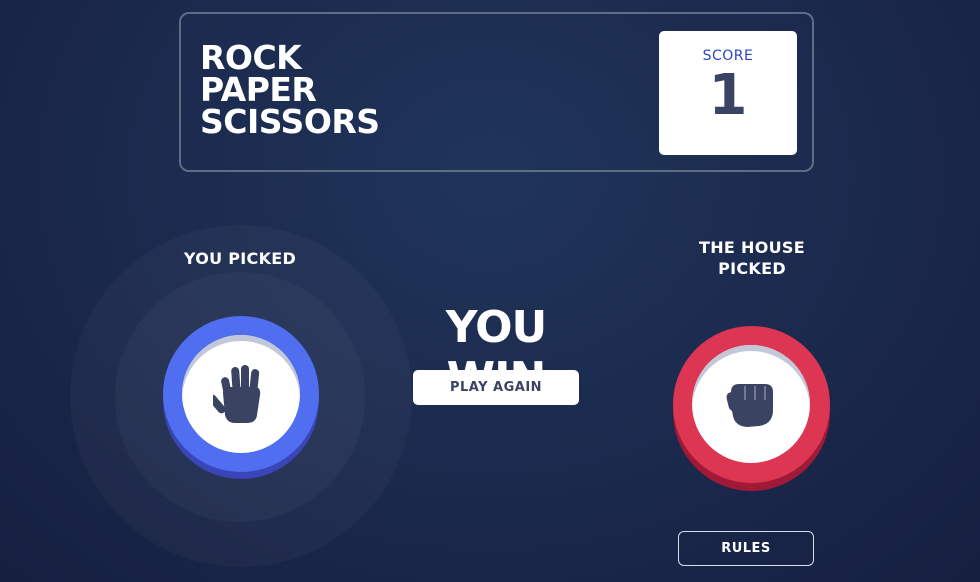 The height and width of the screenshot is (582, 980). I want to click on game-title: ROCK PAPER SCISSORS, so click(290, 91).